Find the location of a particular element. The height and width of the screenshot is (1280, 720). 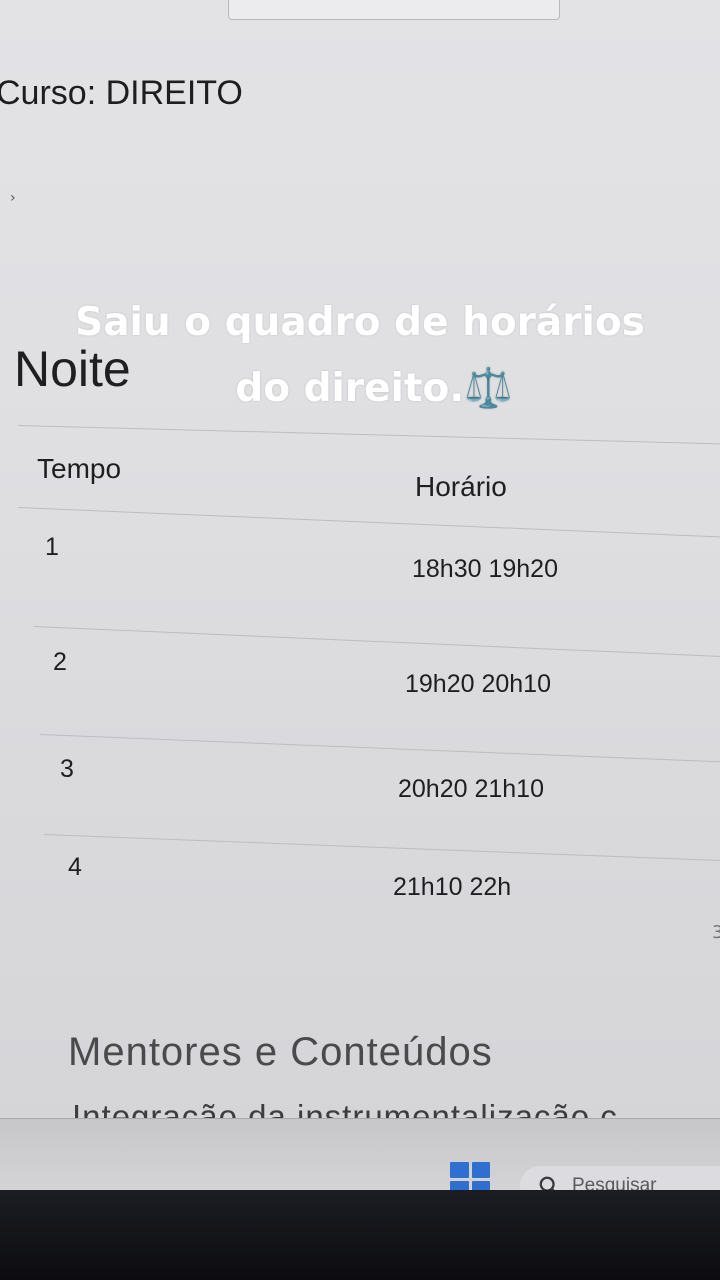

table-top-rule is located at coordinates (368, 435).